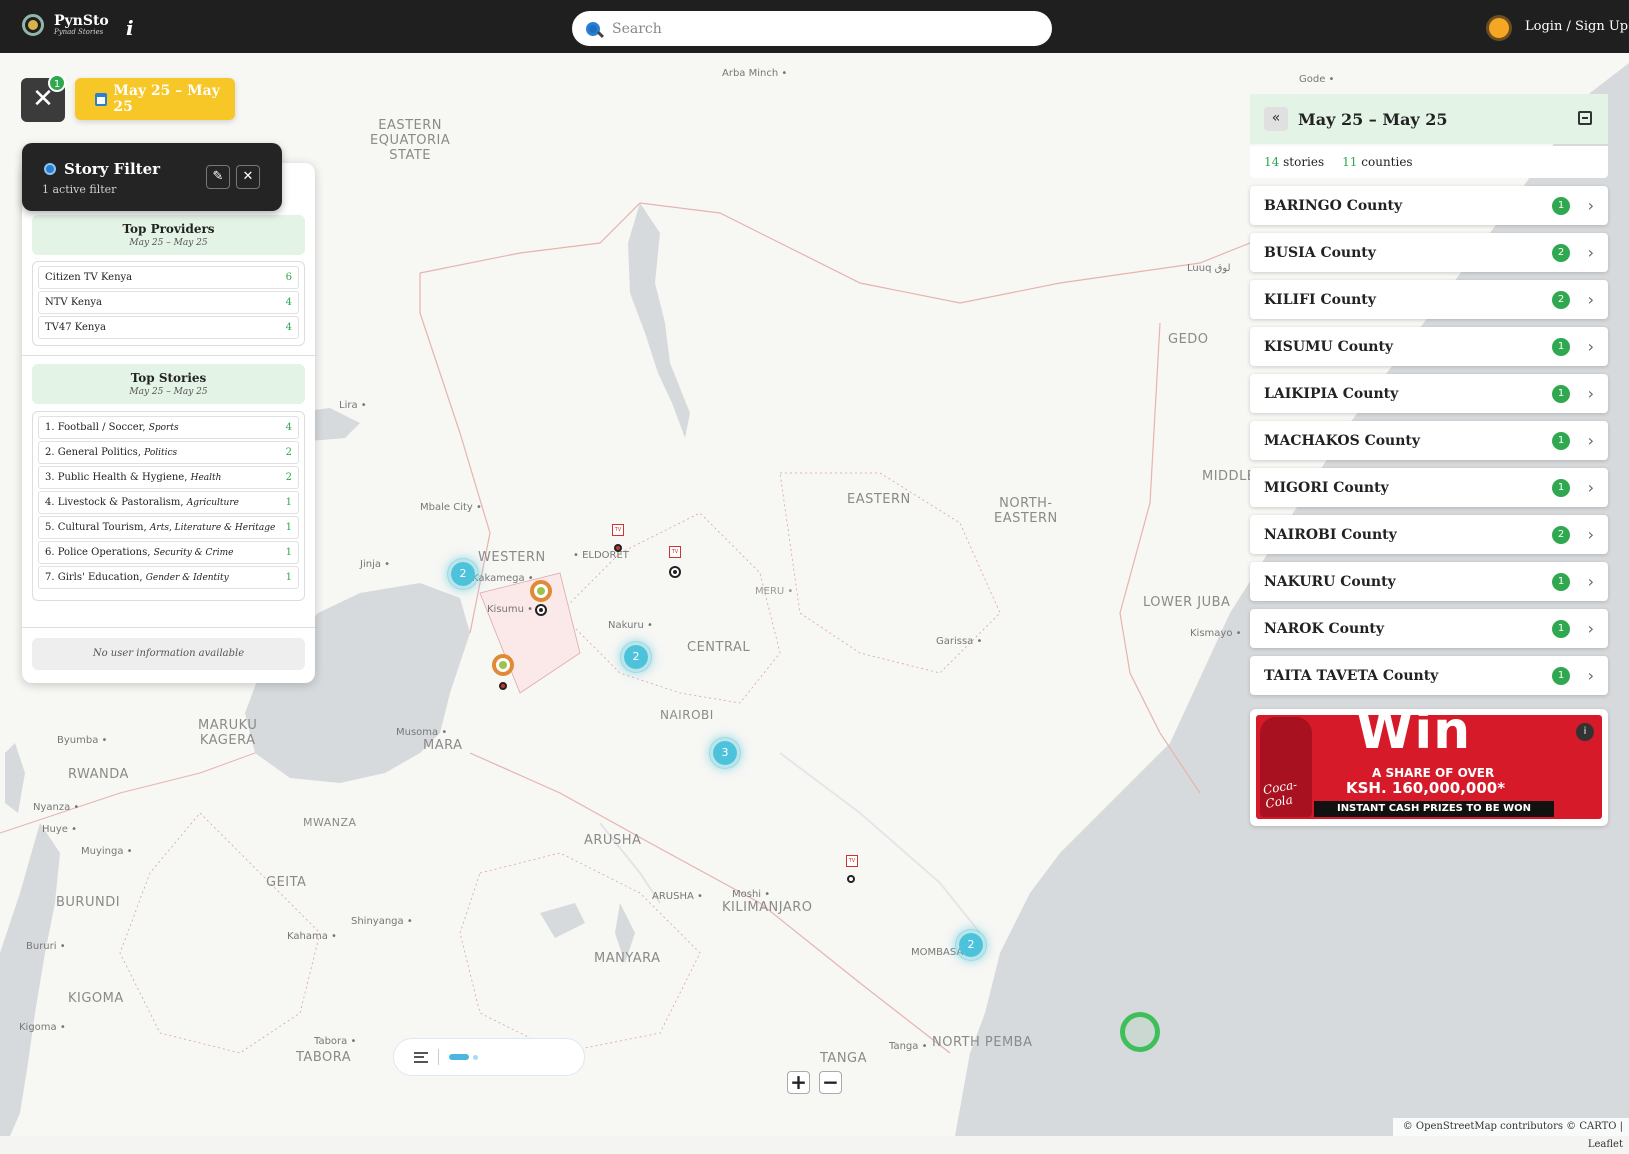 This screenshot has height=1154, width=1629. What do you see at coordinates (130, 28) in the screenshot?
I see `info-icon: i` at bounding box center [130, 28].